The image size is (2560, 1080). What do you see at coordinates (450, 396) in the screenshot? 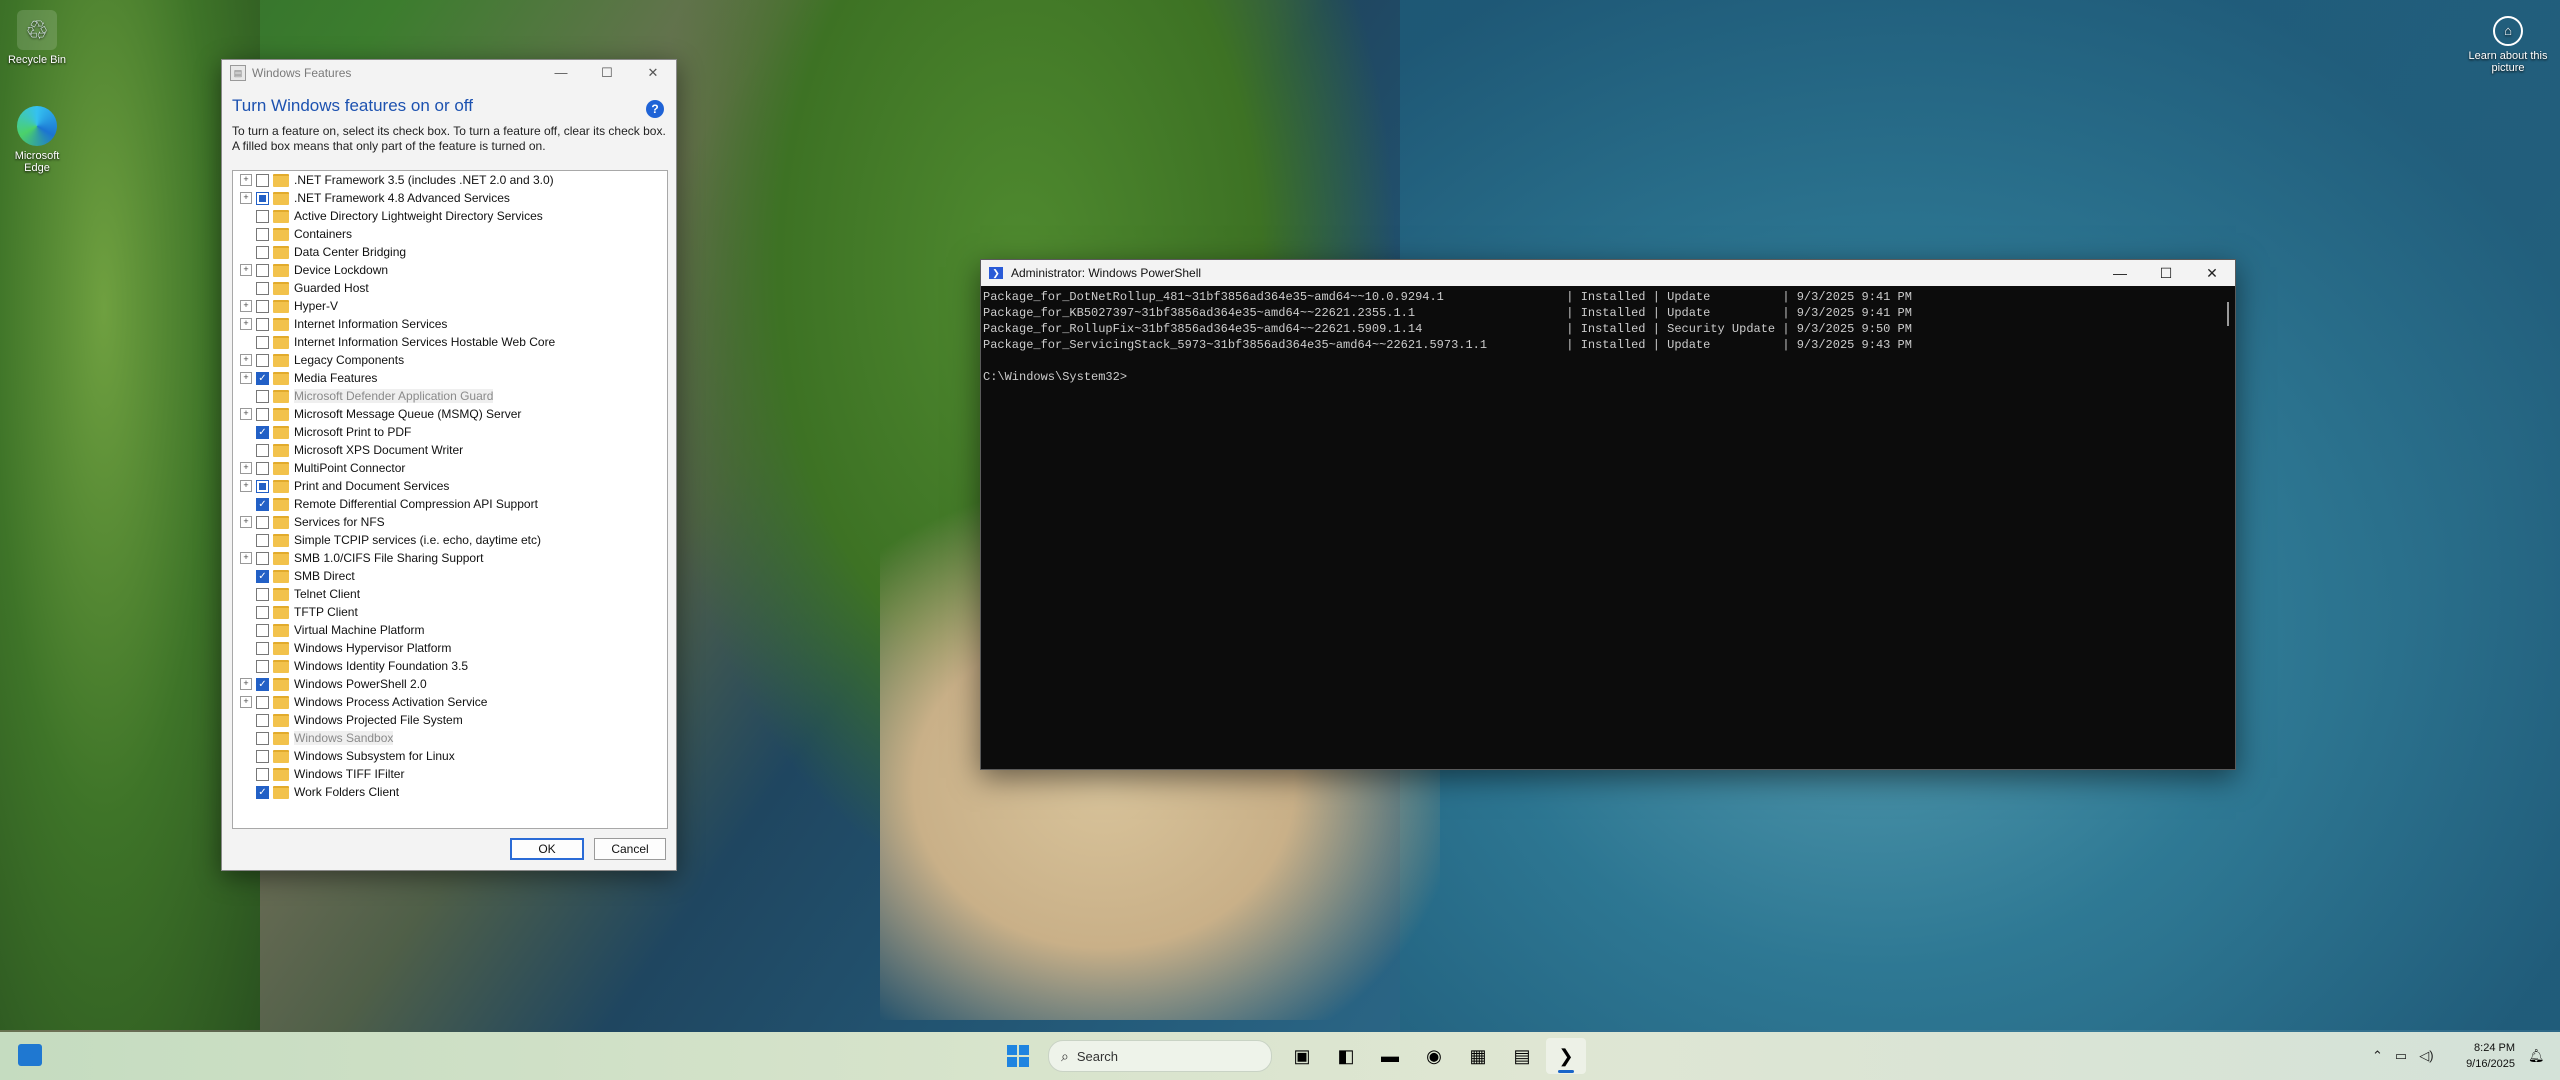
I see `feature-row: Microsoft Defender Application Guard` at bounding box center [450, 396].